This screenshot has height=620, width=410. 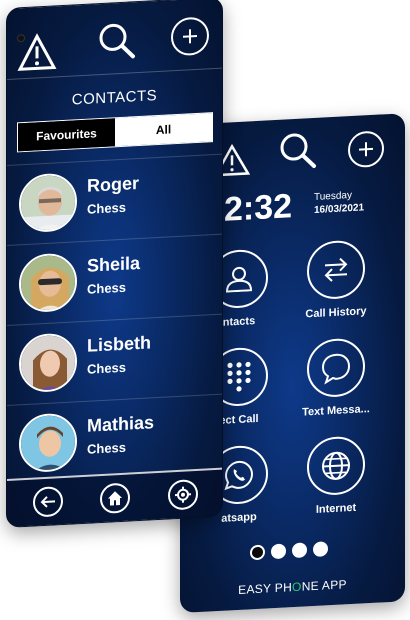 I want to click on add-icon, so click(x=366, y=149).